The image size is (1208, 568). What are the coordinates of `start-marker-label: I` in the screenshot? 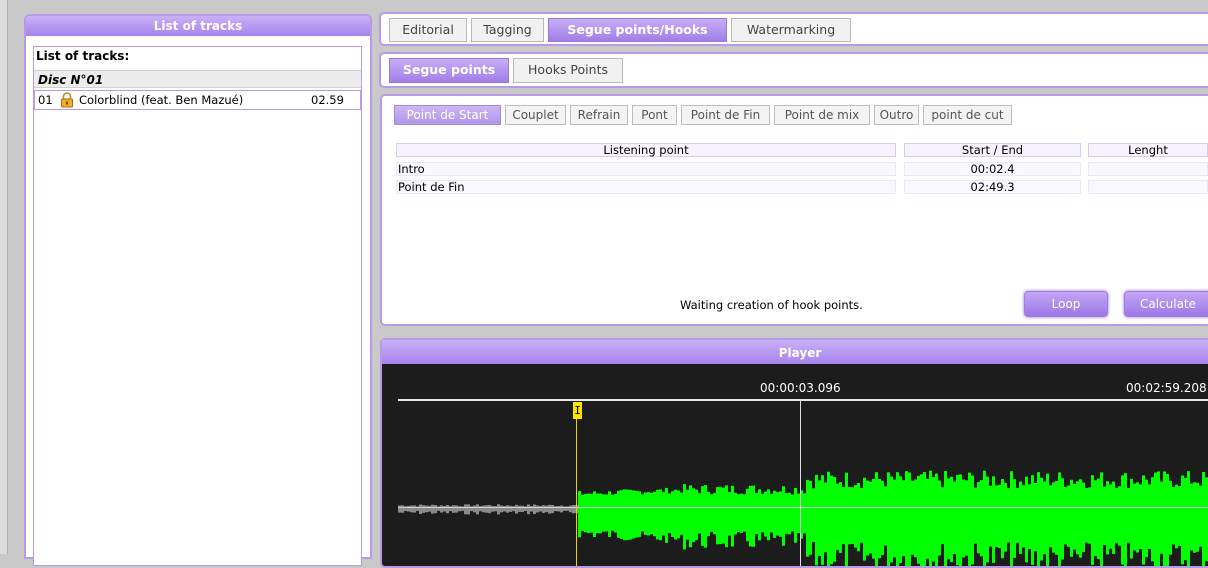 It's located at (577, 410).